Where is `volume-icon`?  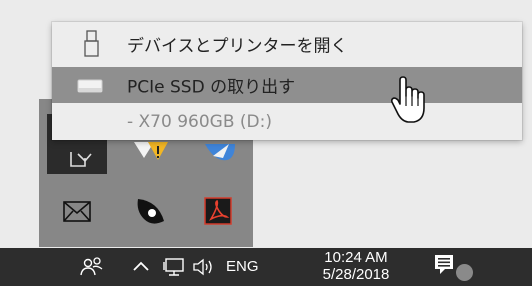 volume-icon is located at coordinates (204, 267).